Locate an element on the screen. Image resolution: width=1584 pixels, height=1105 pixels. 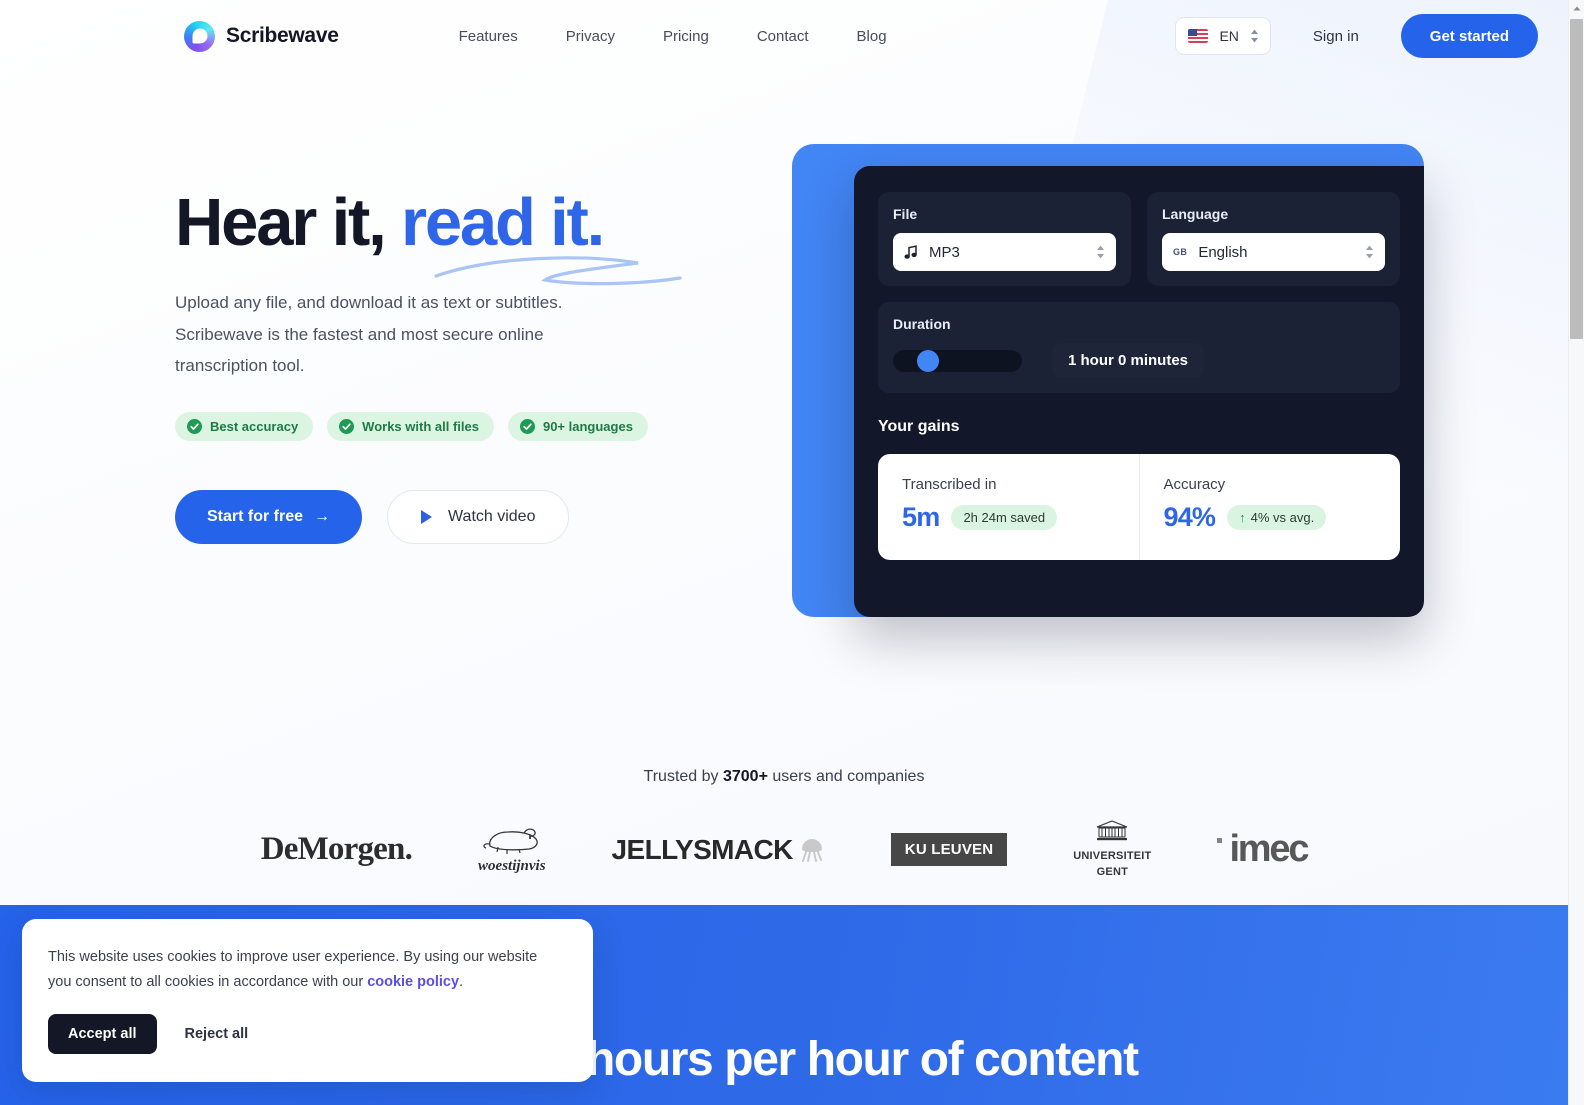
cookie-text-after: . is located at coordinates (461, 982).